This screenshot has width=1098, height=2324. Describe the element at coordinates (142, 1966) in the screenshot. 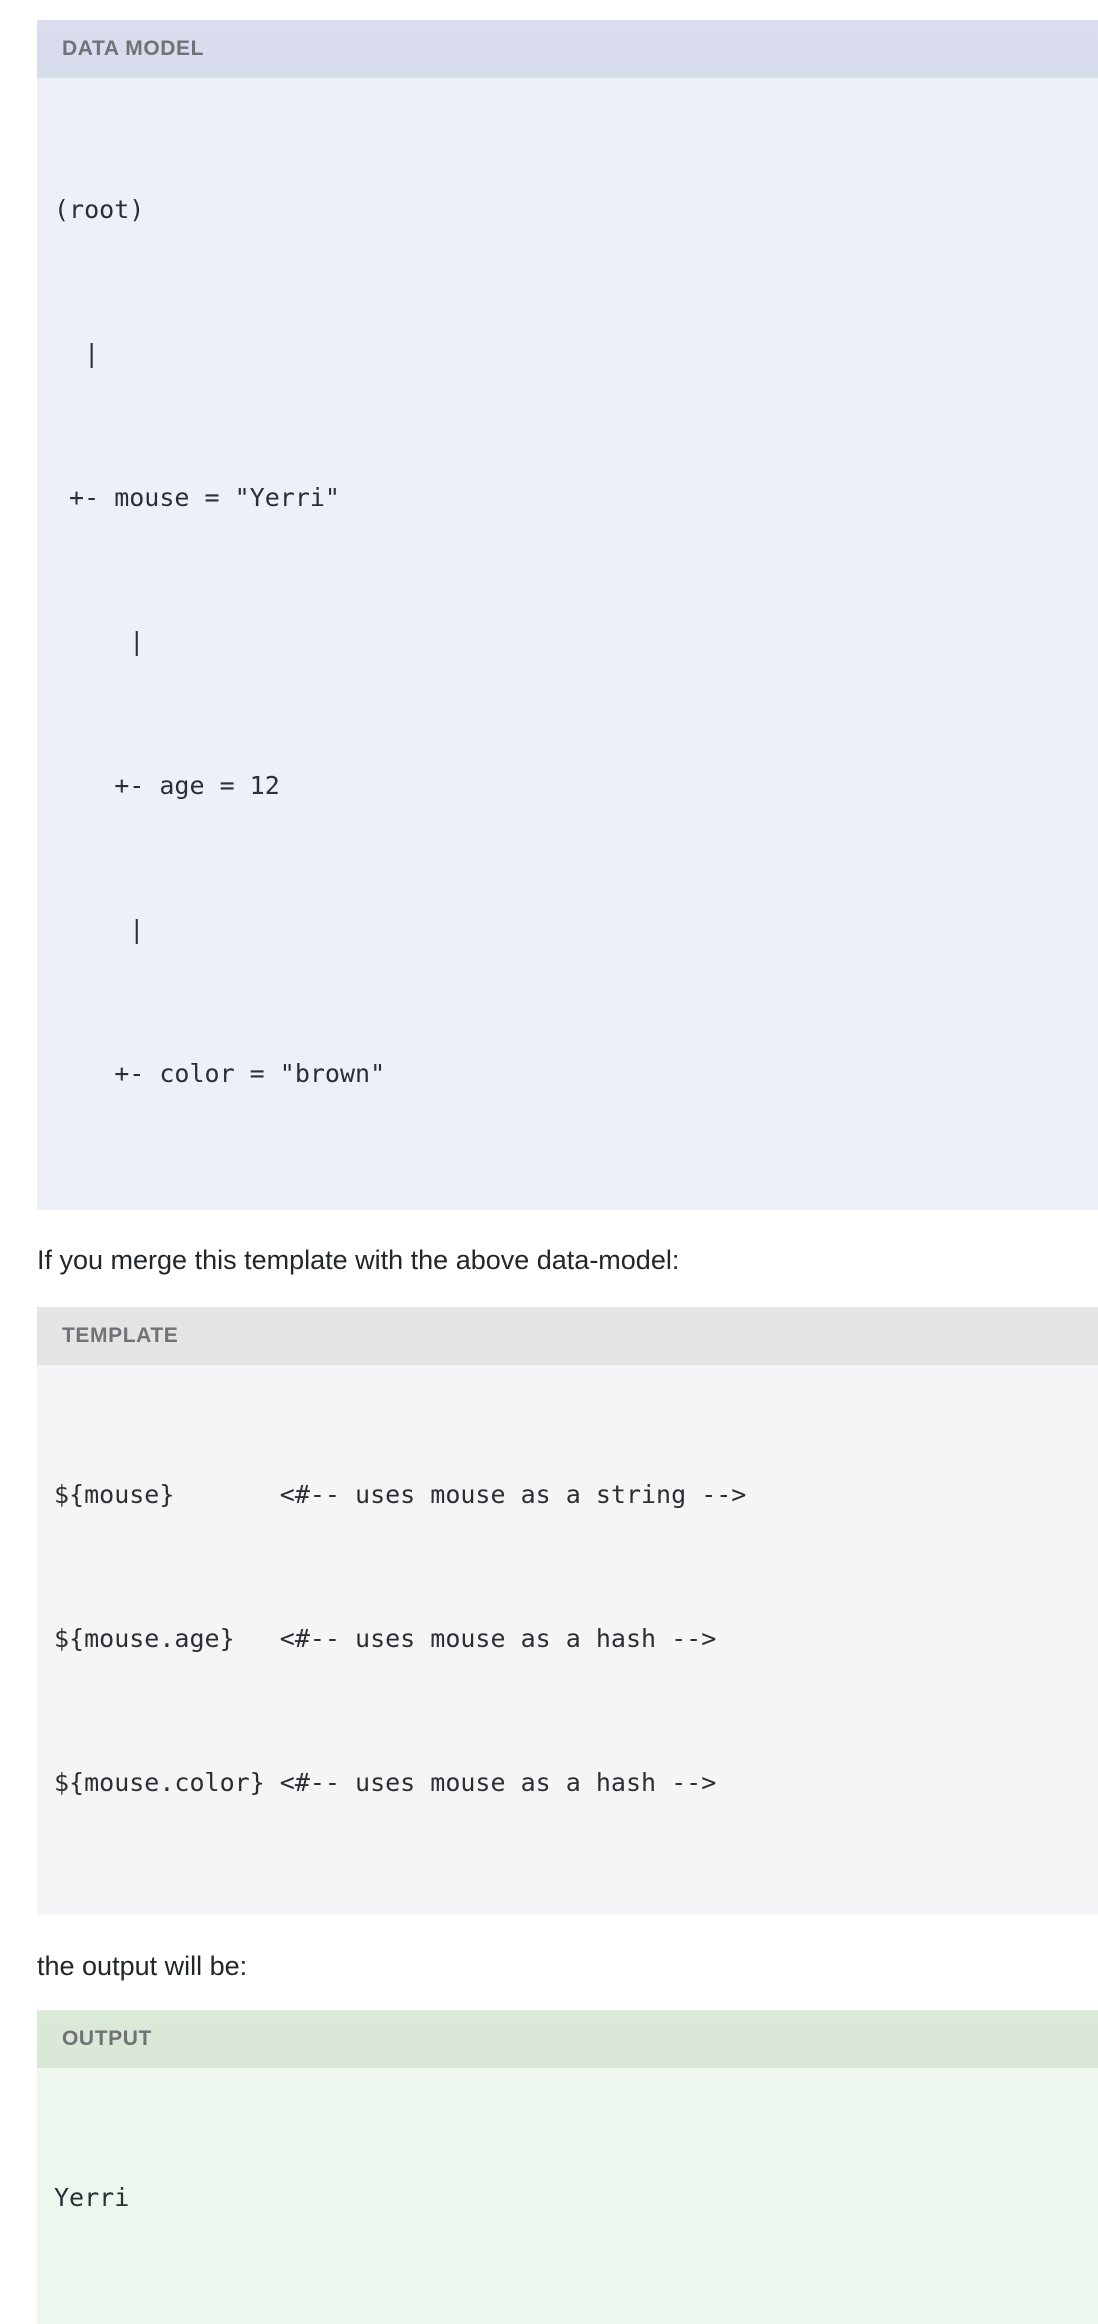

I see `output-intro-paragraph: the output will be:` at that location.